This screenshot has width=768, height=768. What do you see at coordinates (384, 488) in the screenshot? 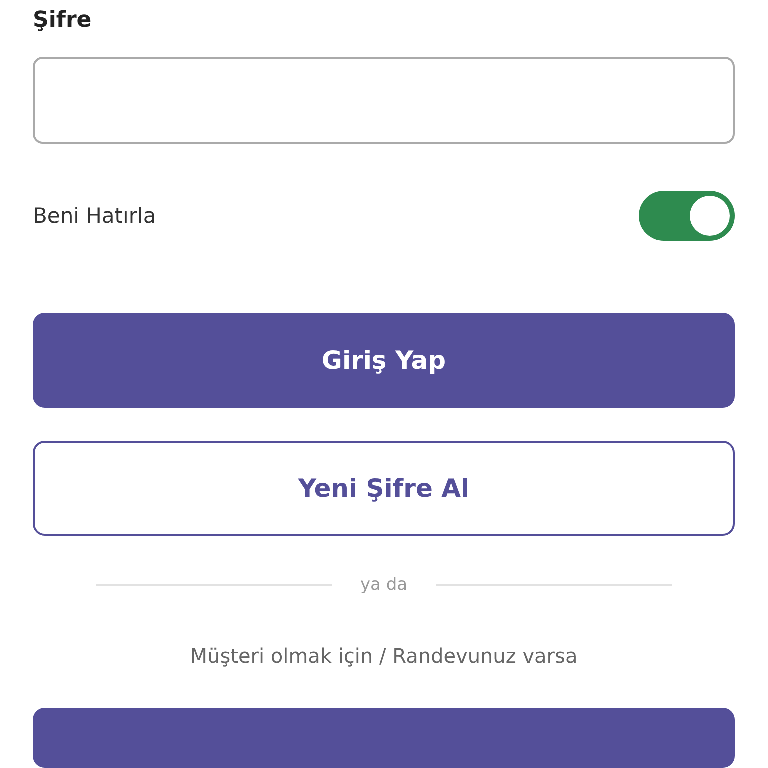
I see `reset-password-button: Yeni Şifre Al` at bounding box center [384, 488].